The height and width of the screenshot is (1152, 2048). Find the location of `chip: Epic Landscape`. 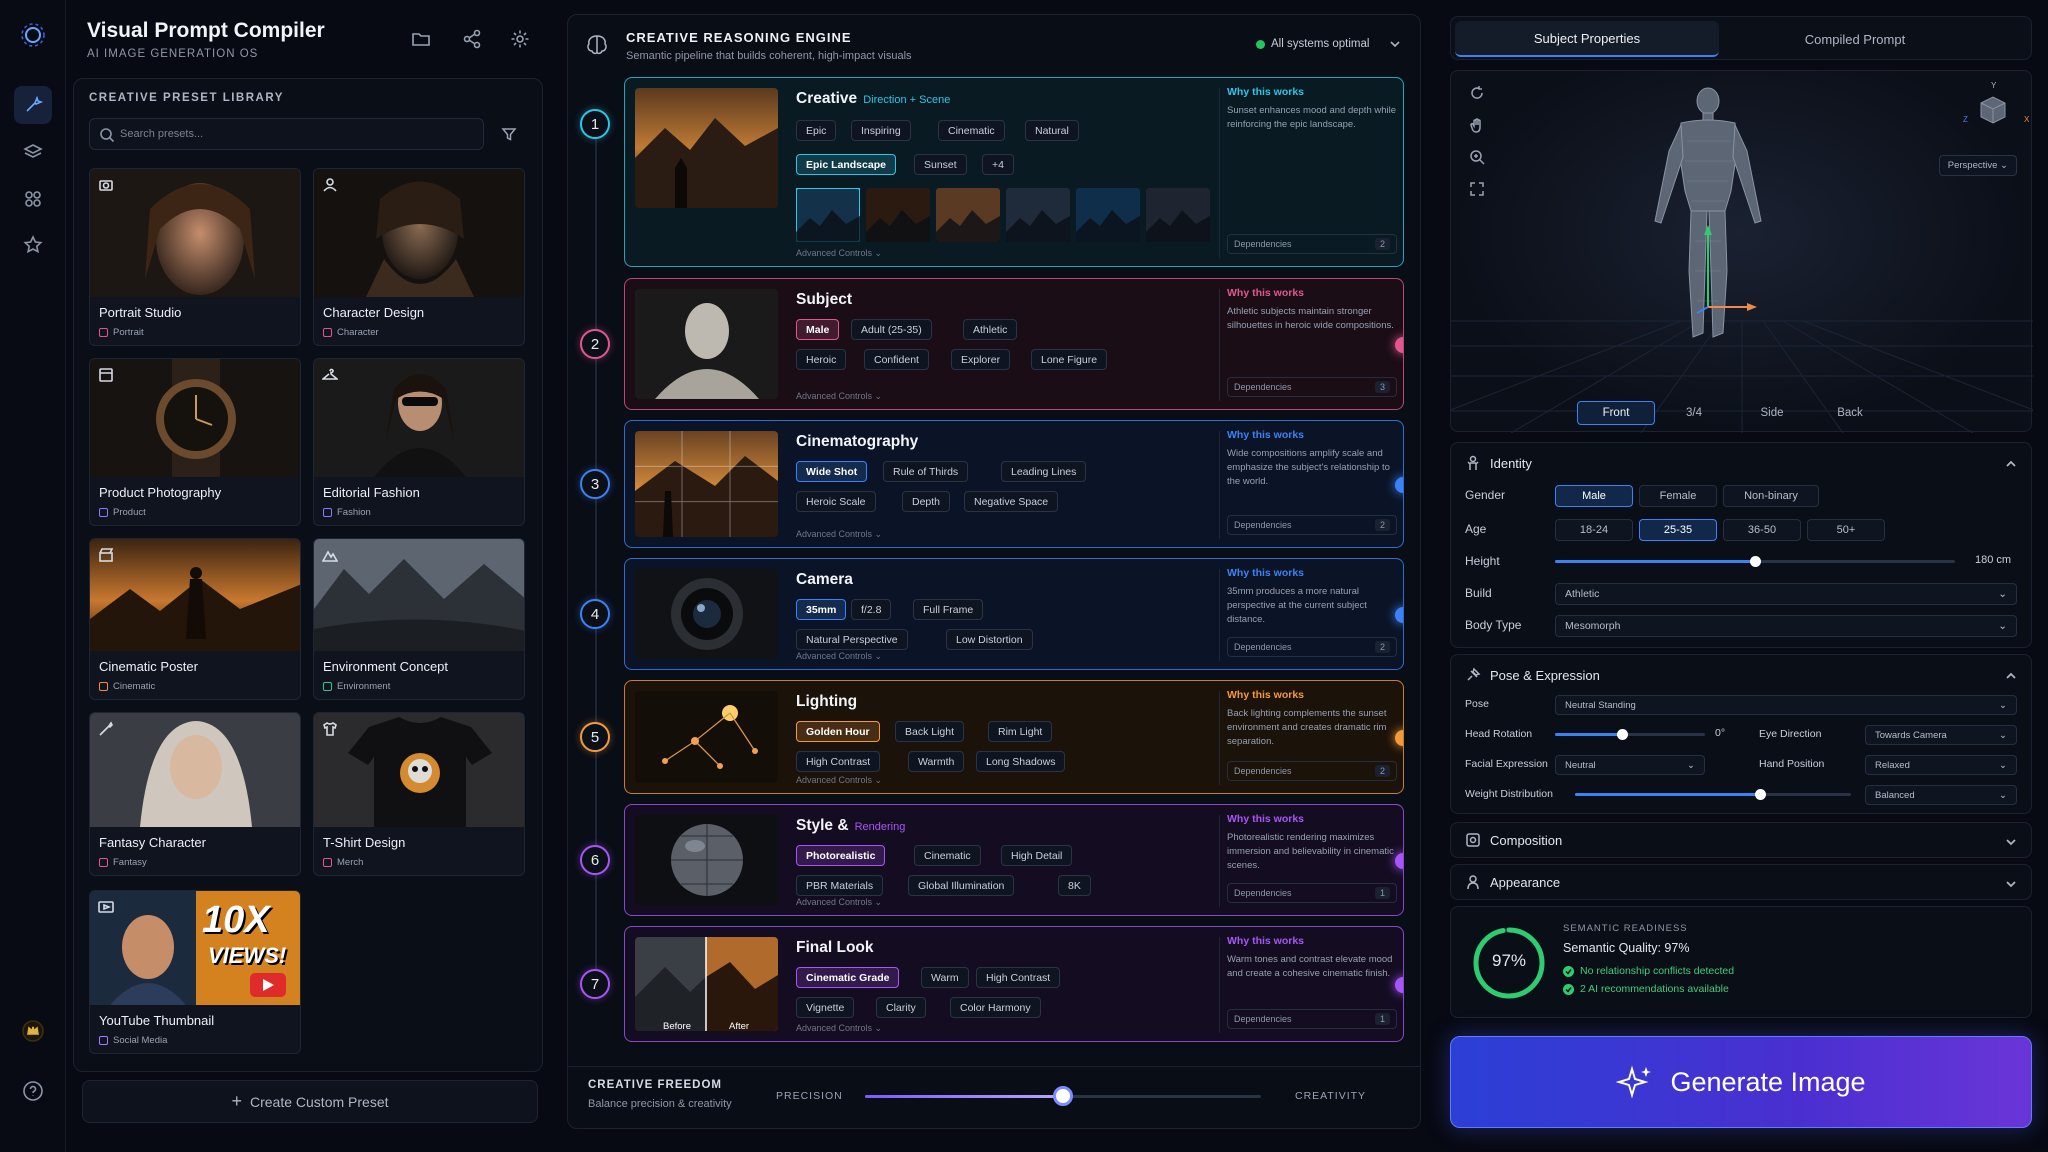

chip: Epic Landscape is located at coordinates (846, 164).